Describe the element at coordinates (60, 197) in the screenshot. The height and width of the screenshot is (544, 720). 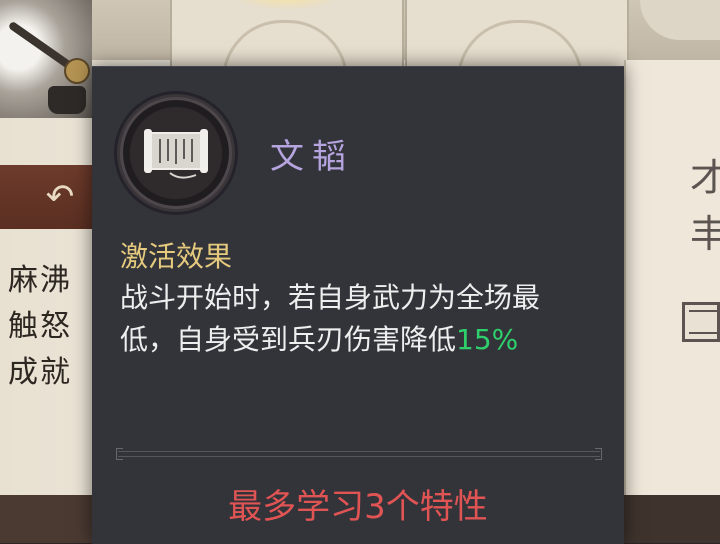
I see `undo-arrow-icon: ↶` at that location.